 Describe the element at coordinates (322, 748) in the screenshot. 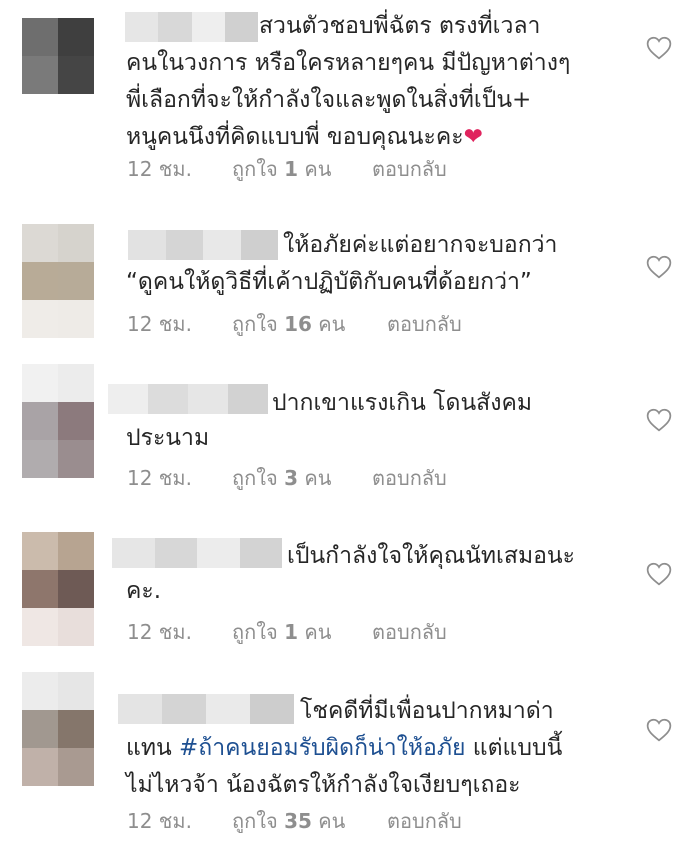

I see `hashtag-link: #ถ้าคนยอมรับผิดก็น่าให้อภัย` at that location.